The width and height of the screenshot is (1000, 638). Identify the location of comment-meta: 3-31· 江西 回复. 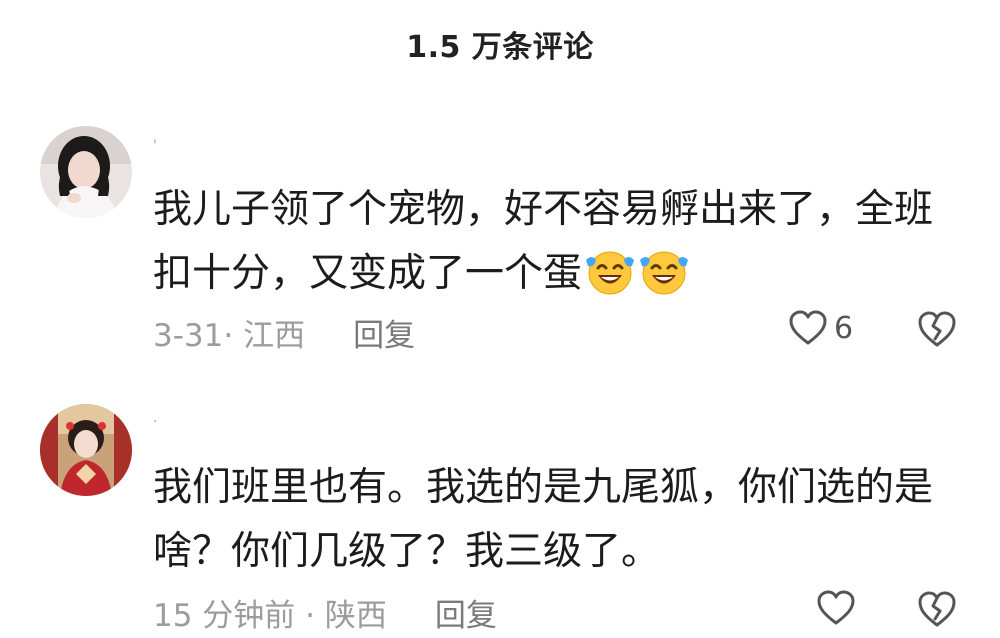
(284, 332).